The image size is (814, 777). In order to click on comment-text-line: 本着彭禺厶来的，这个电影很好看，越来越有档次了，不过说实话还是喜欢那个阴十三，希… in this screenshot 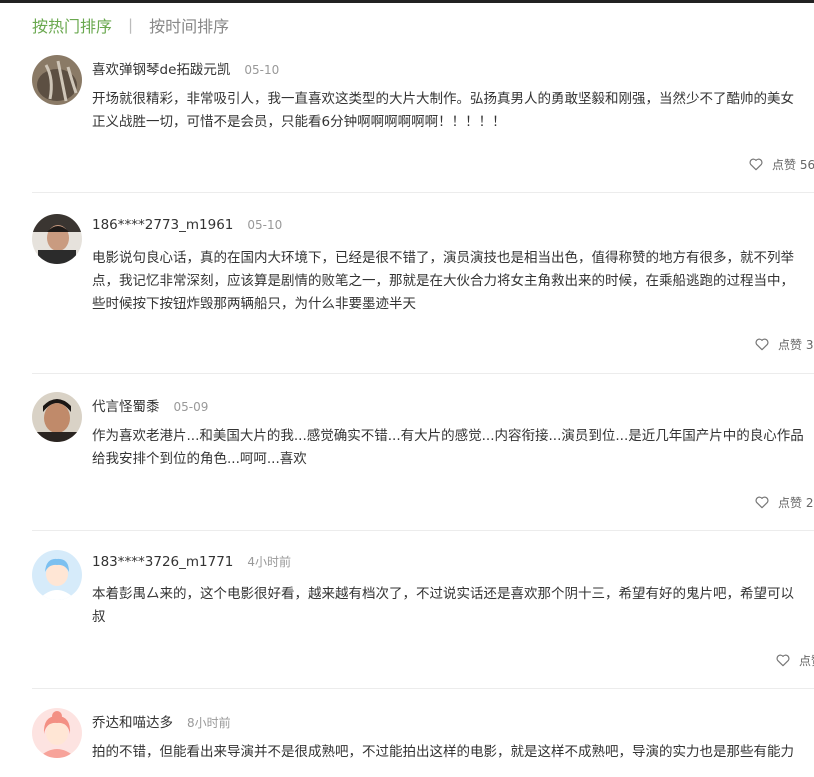, I will do `click(443, 594)`.